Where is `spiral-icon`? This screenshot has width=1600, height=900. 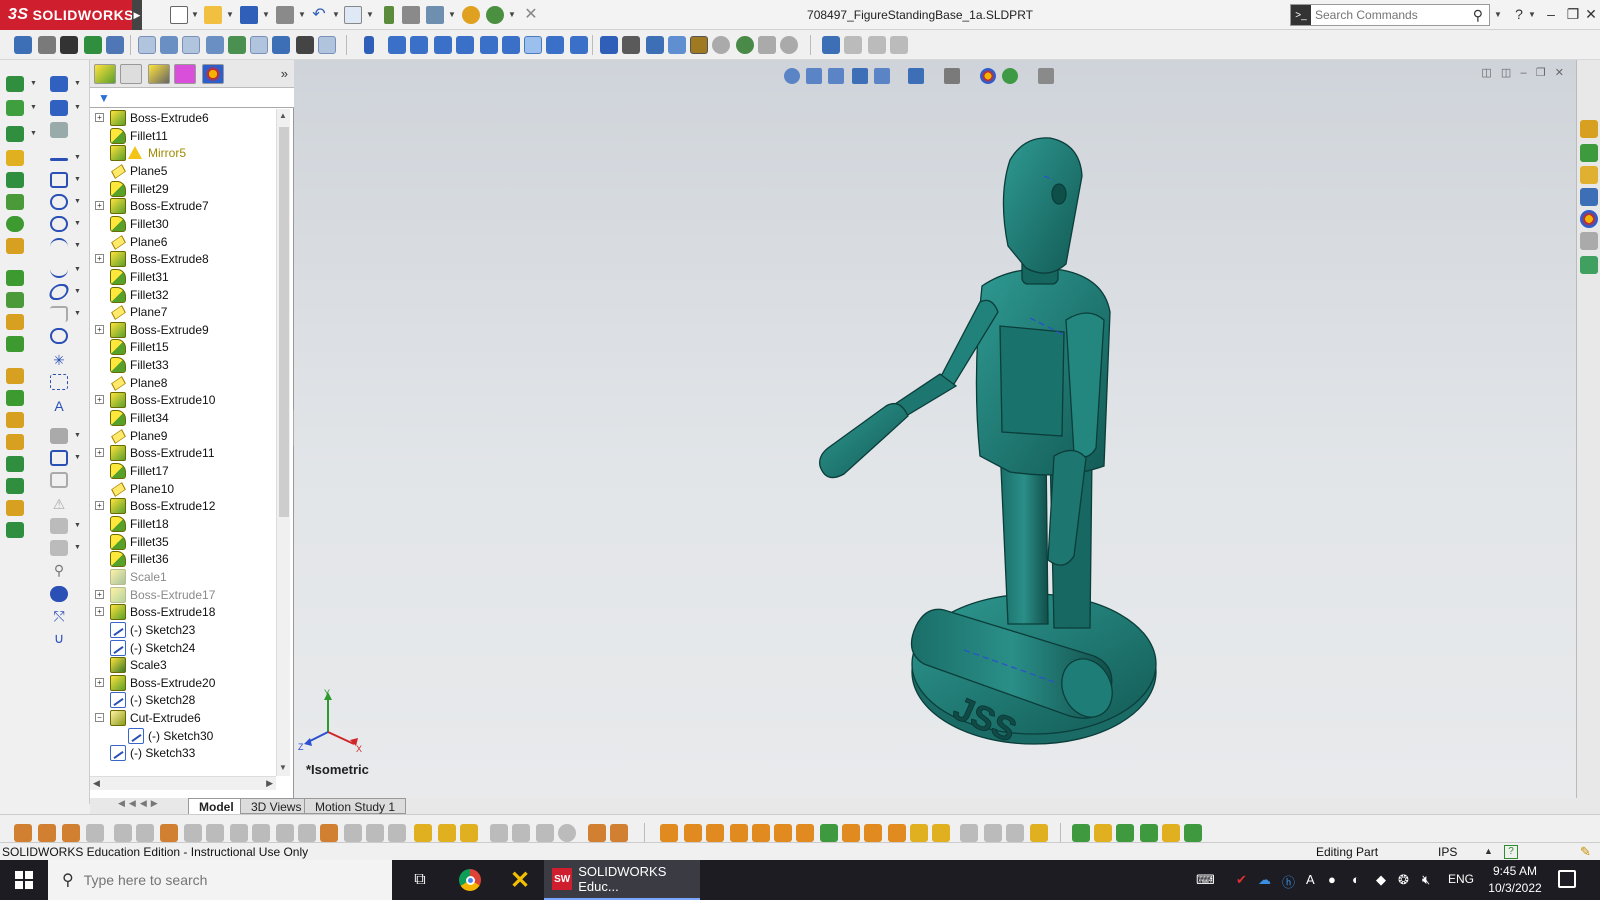 spiral-icon is located at coordinates (1193, 833).